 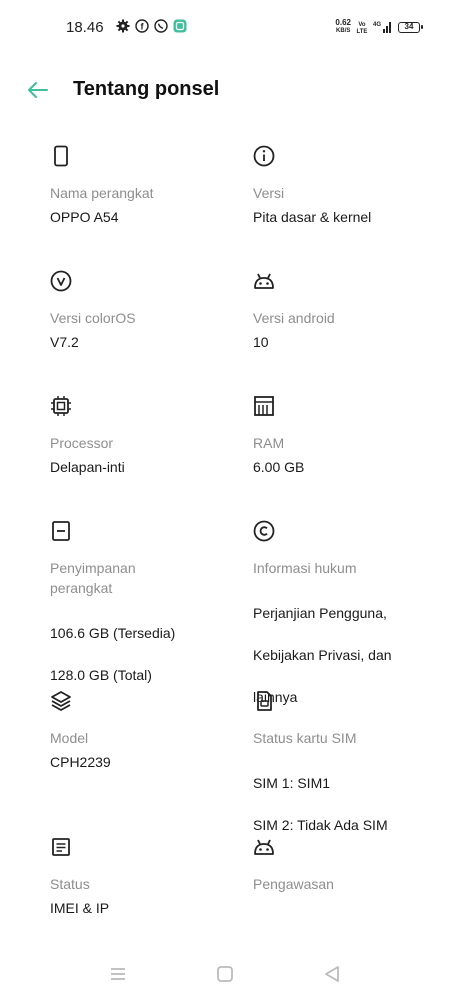 What do you see at coordinates (225, 28) in the screenshot?
I see `status-bar: 18.46 f 0.62 KB/S Vo LTE 4G 34` at bounding box center [225, 28].